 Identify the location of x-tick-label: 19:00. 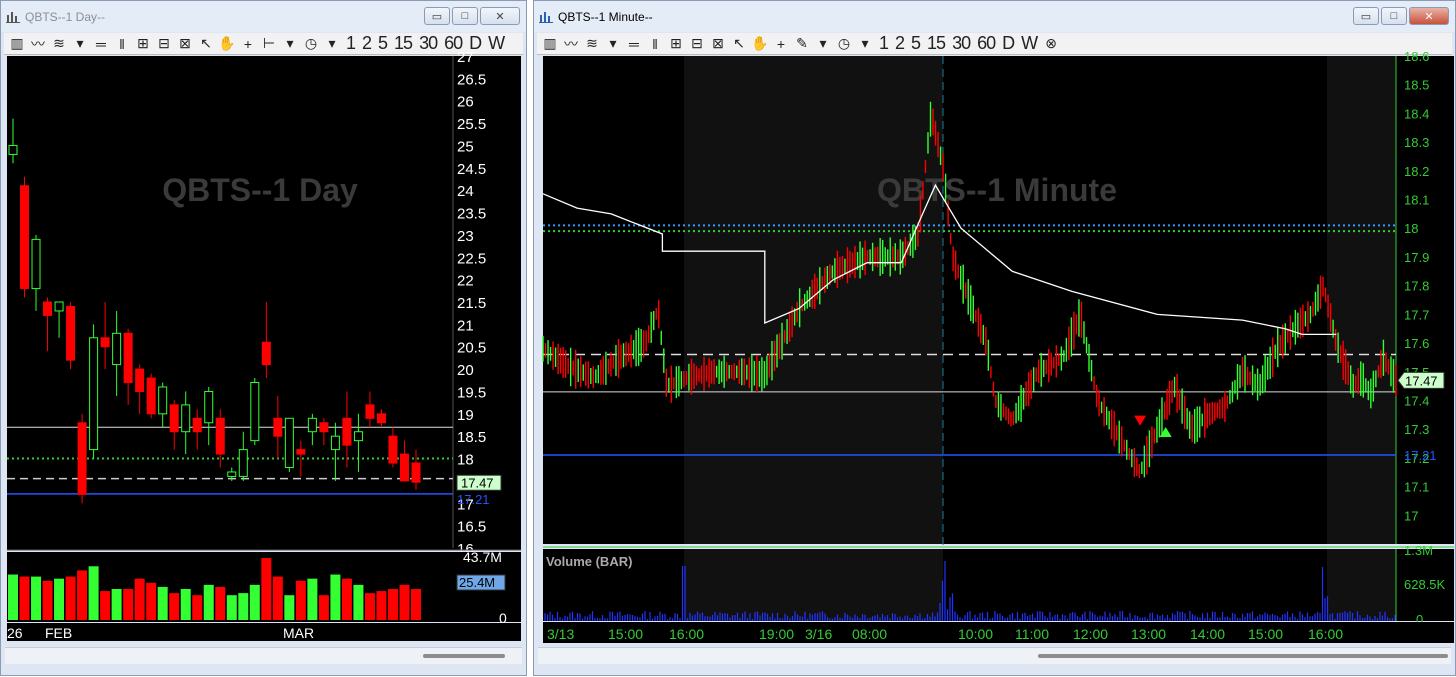
(776, 634).